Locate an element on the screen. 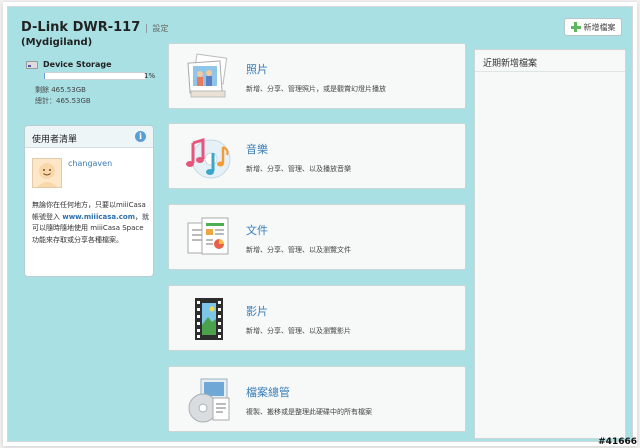  tile-description: 複製、搬移或是整理此硬碟中的所有檔案 is located at coordinates (309, 412).